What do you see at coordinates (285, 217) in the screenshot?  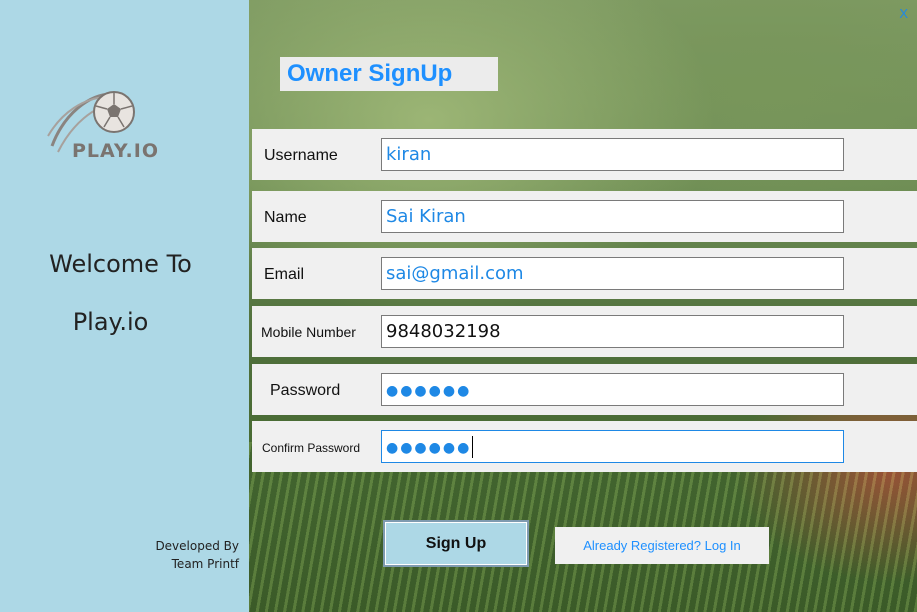 I see `name-label: Name` at bounding box center [285, 217].